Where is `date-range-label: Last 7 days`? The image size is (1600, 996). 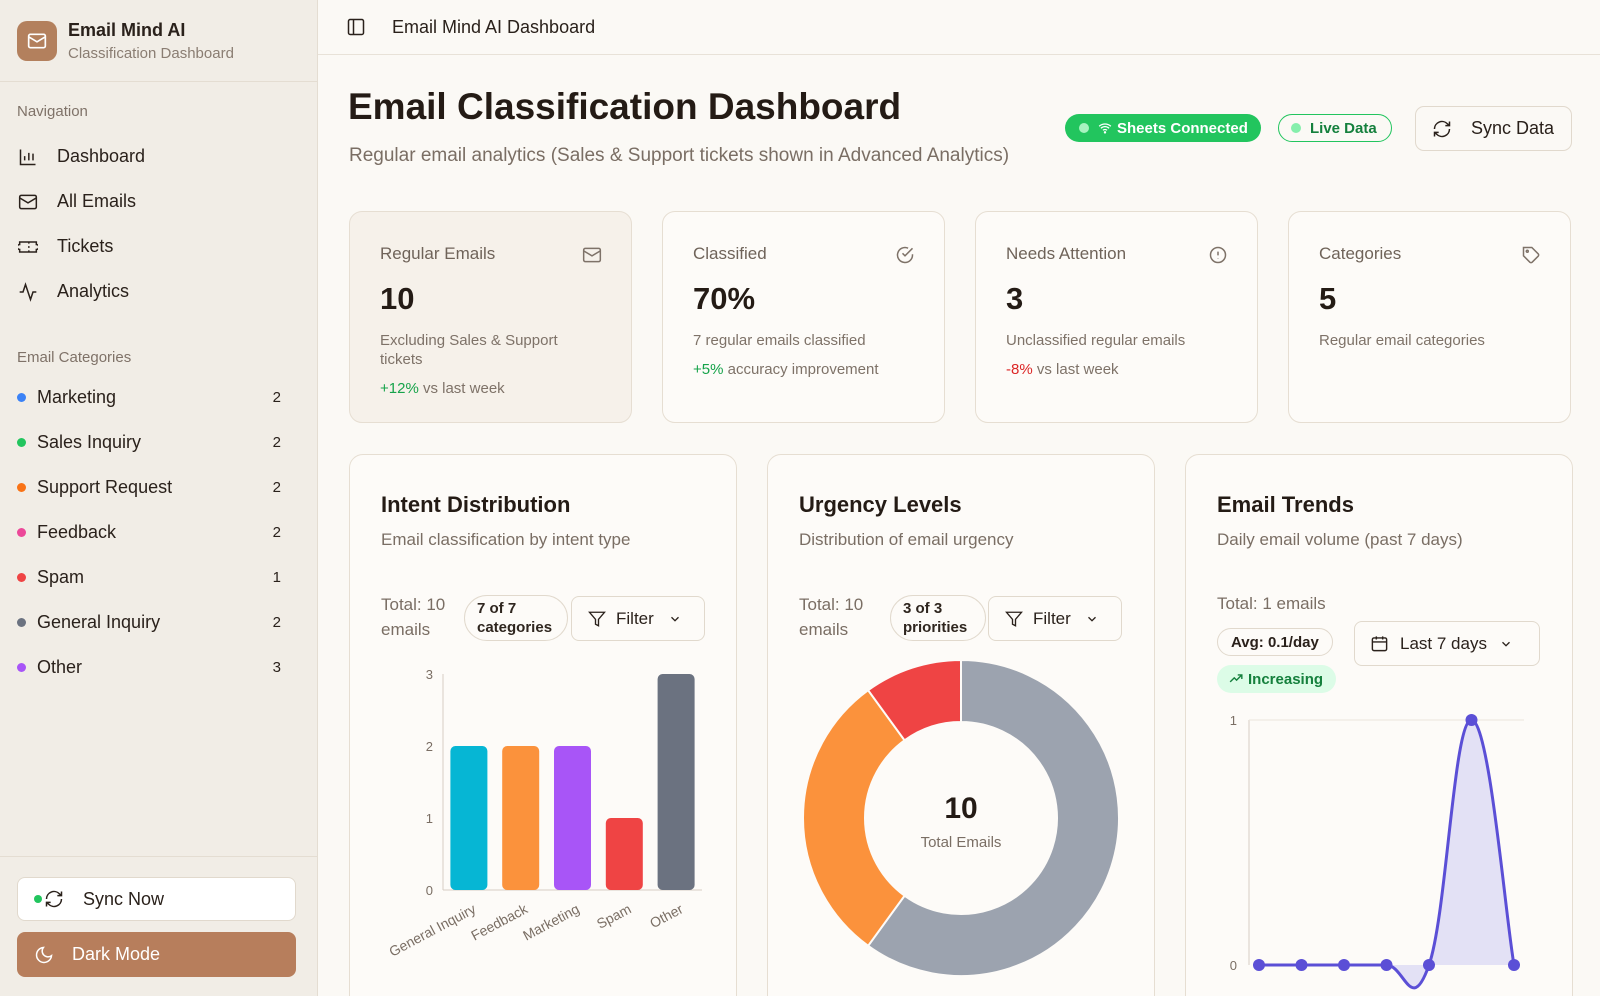 date-range-label: Last 7 days is located at coordinates (1443, 643).